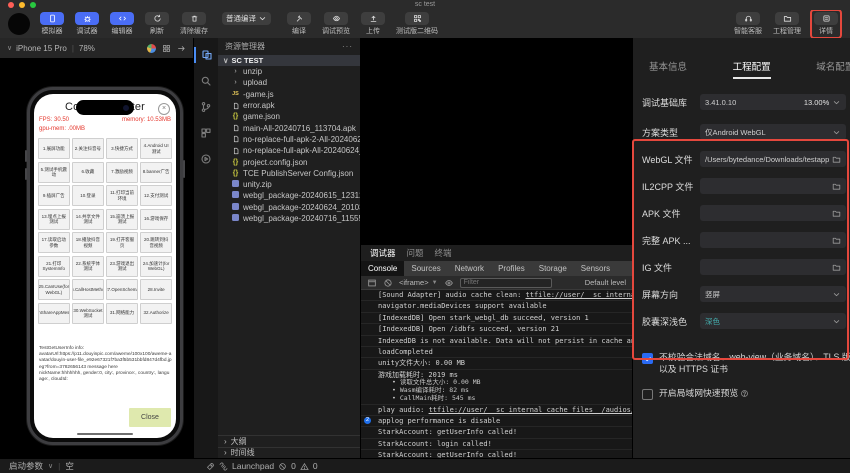  What do you see at coordinates (33, 5) in the screenshot?
I see `maximize-window-button` at bounding box center [33, 5].